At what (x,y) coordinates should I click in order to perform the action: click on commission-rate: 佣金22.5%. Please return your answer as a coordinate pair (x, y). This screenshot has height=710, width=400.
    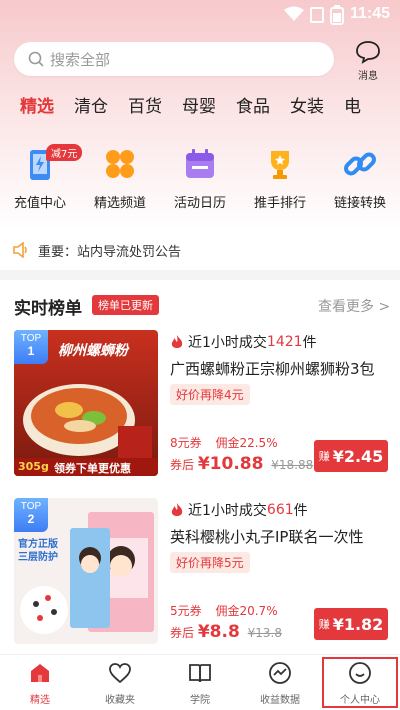
    Looking at the image, I should click on (246, 443).